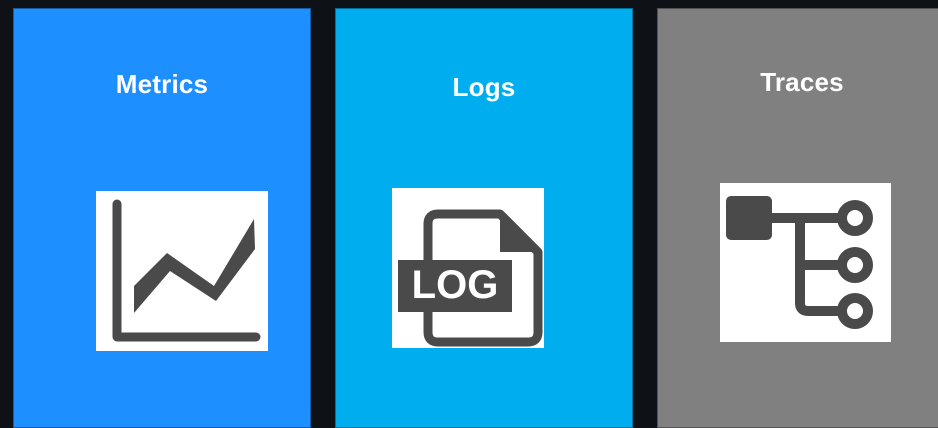  Describe the element at coordinates (455, 285) in the screenshot. I see `log-icon-text: LOG` at that location.